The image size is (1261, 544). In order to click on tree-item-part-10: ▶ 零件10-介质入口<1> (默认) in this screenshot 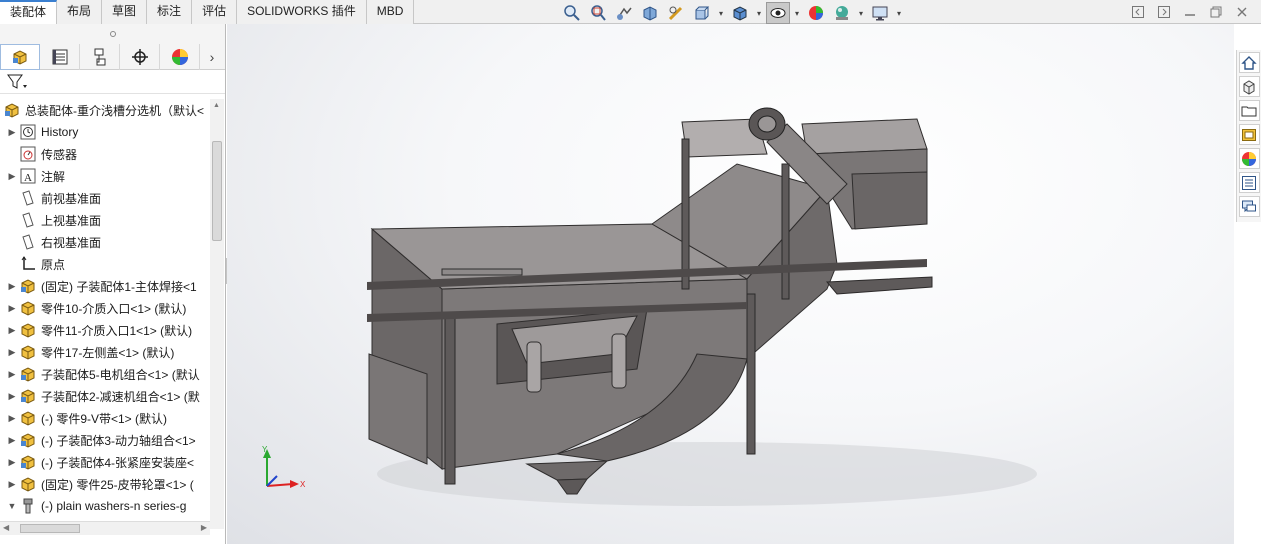, I will do `click(105, 308)`.